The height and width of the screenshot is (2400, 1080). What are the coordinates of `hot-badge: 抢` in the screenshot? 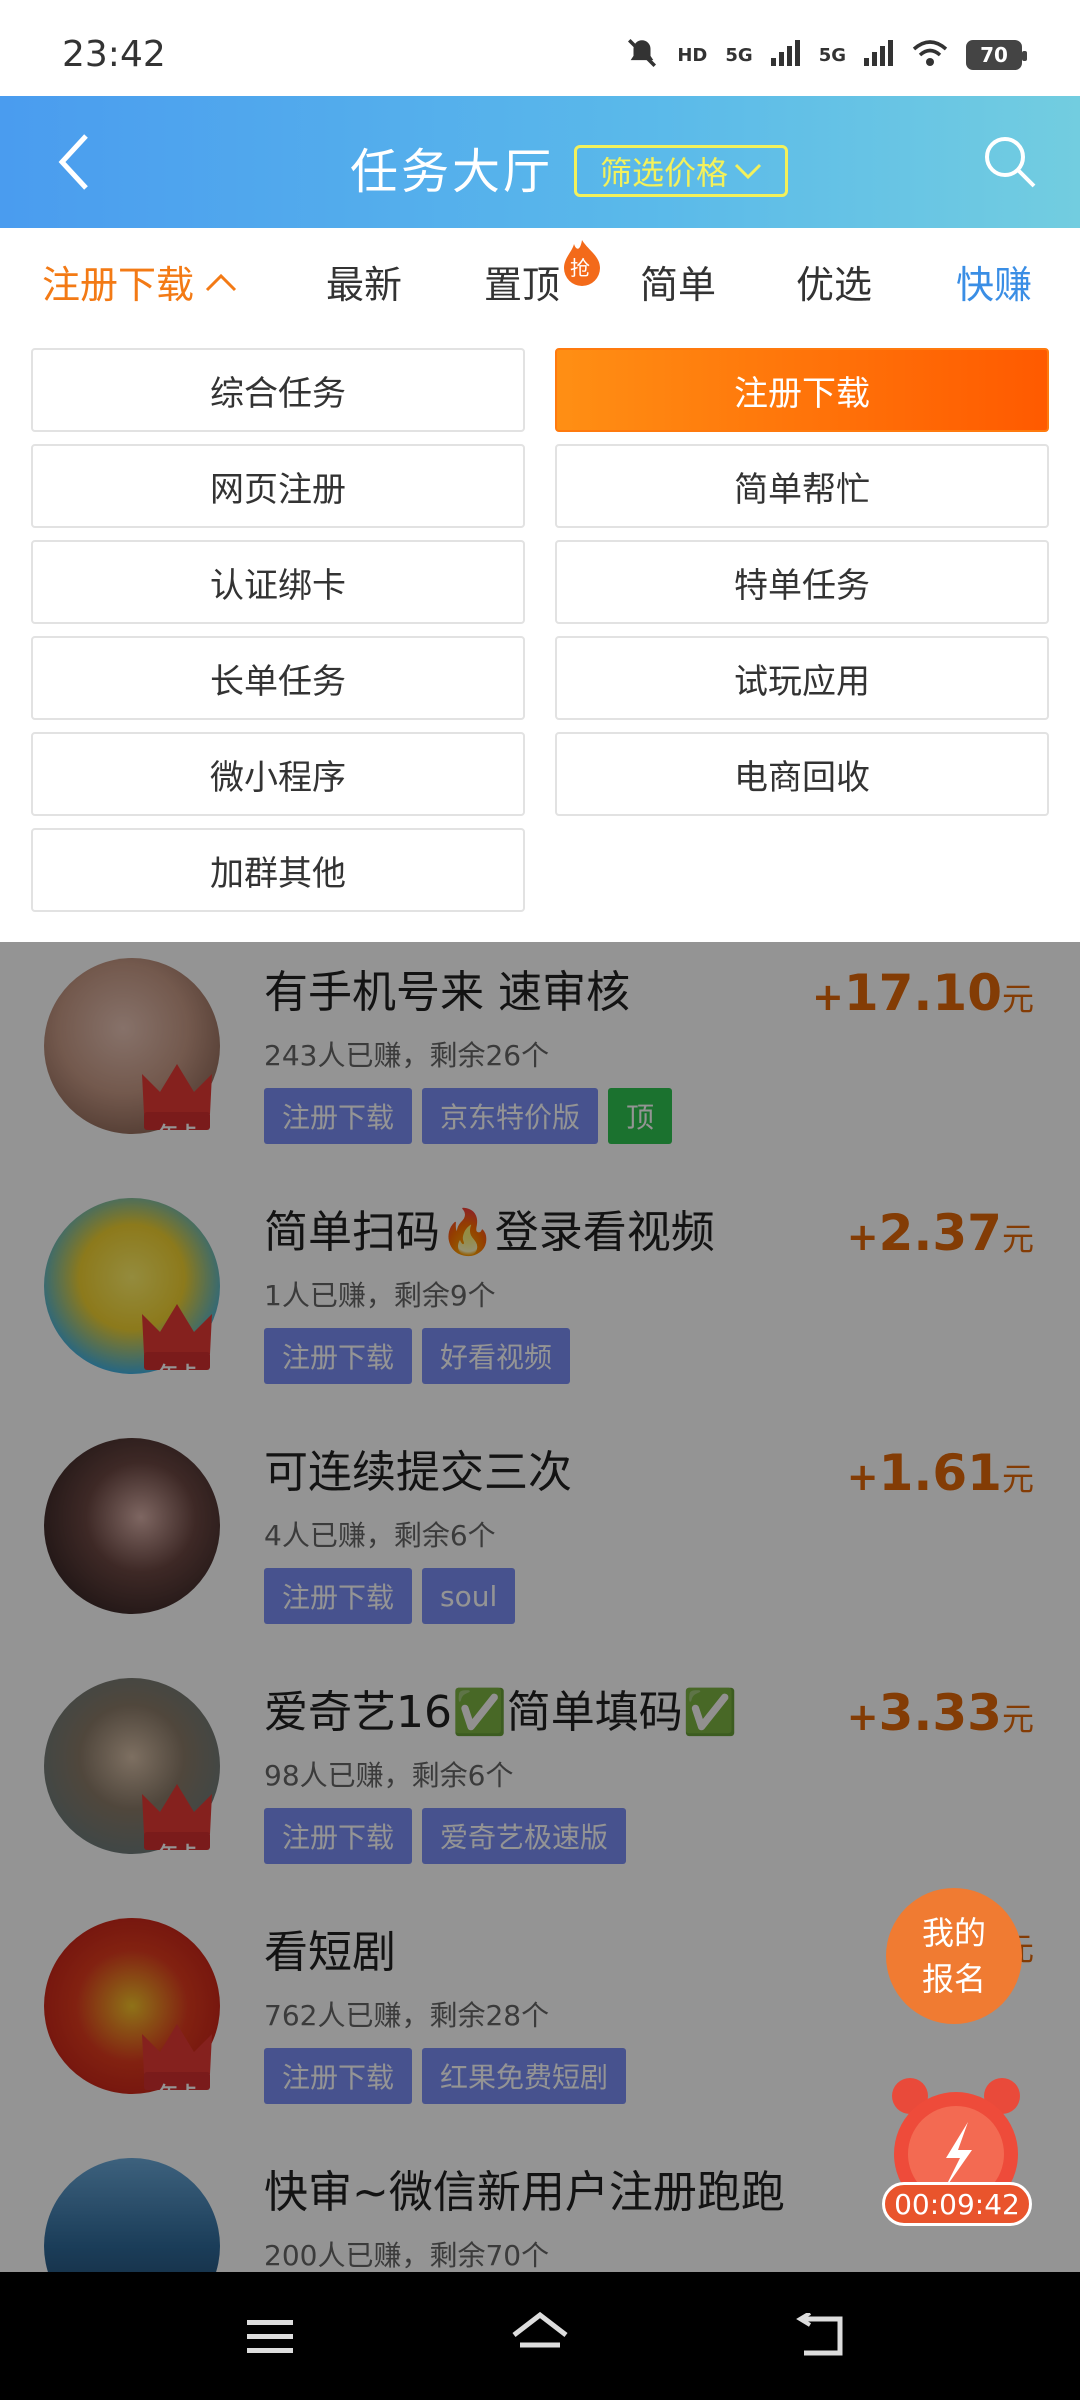 It's located at (582, 262).